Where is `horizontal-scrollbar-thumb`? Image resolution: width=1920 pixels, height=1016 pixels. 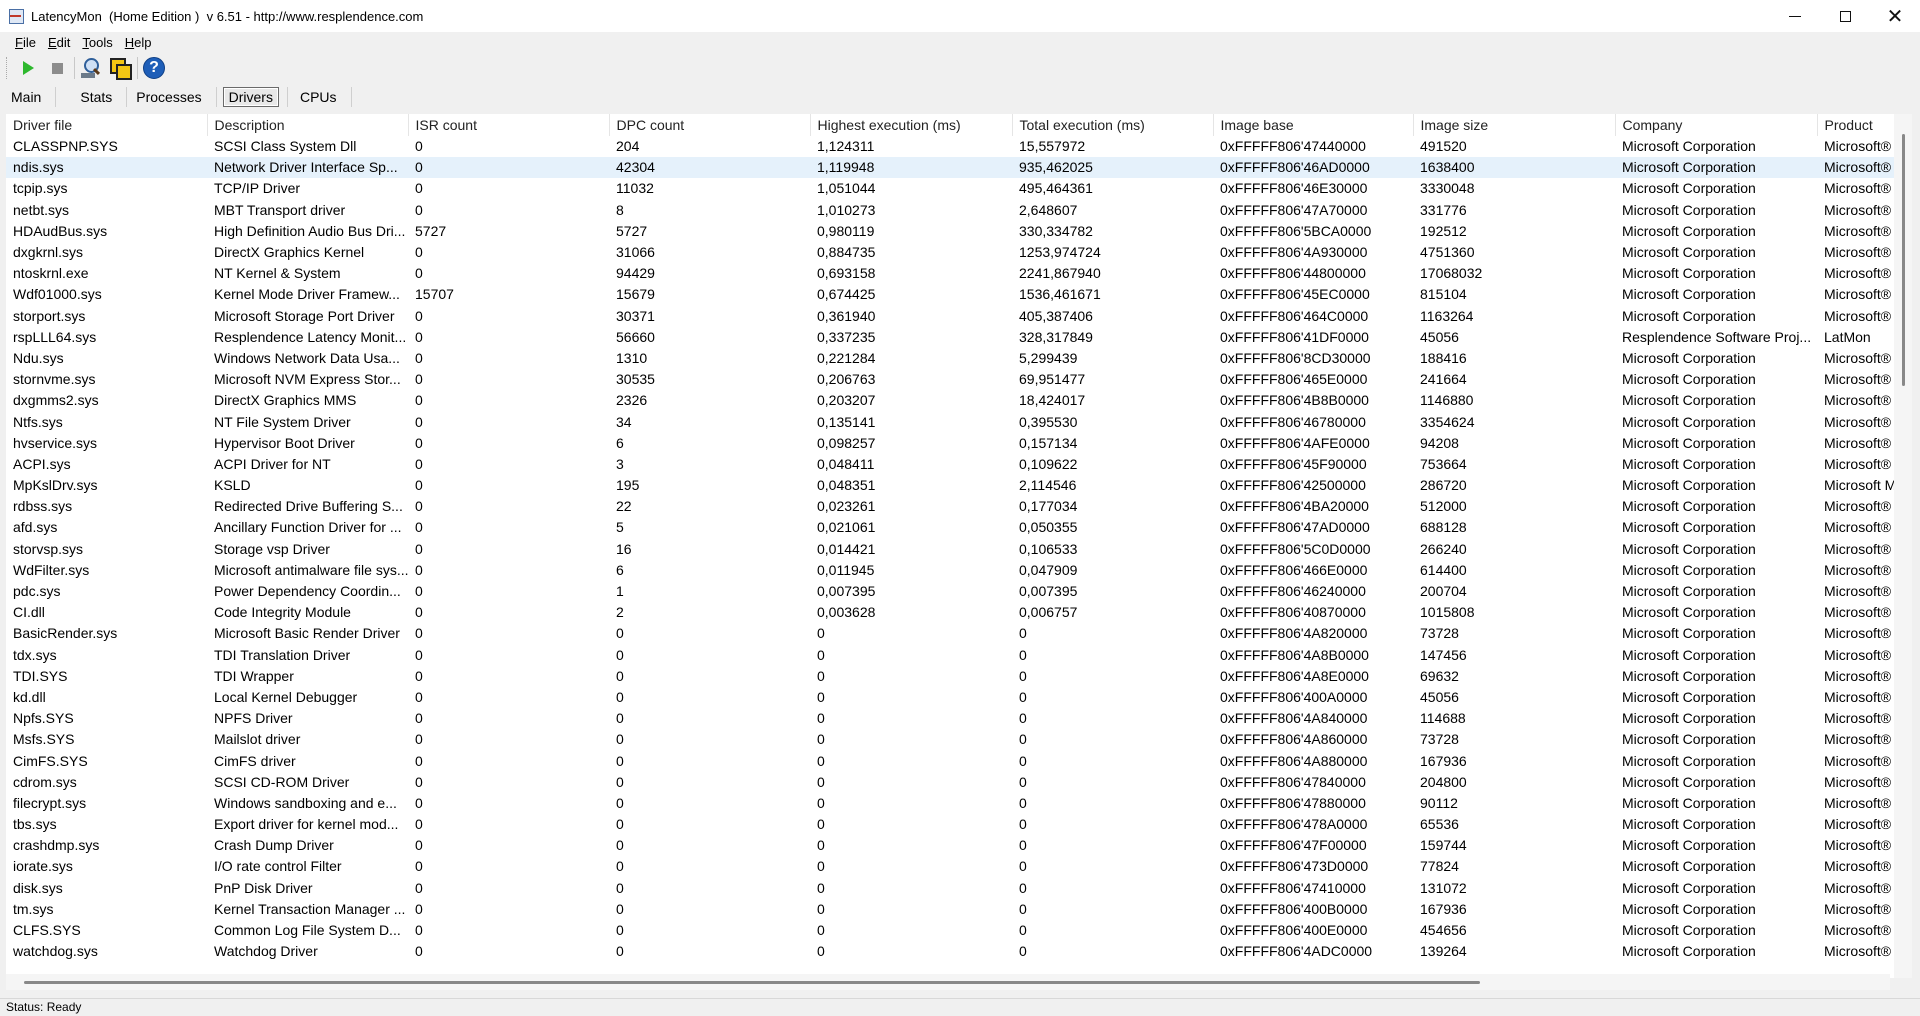
horizontal-scrollbar-thumb is located at coordinates (752, 982).